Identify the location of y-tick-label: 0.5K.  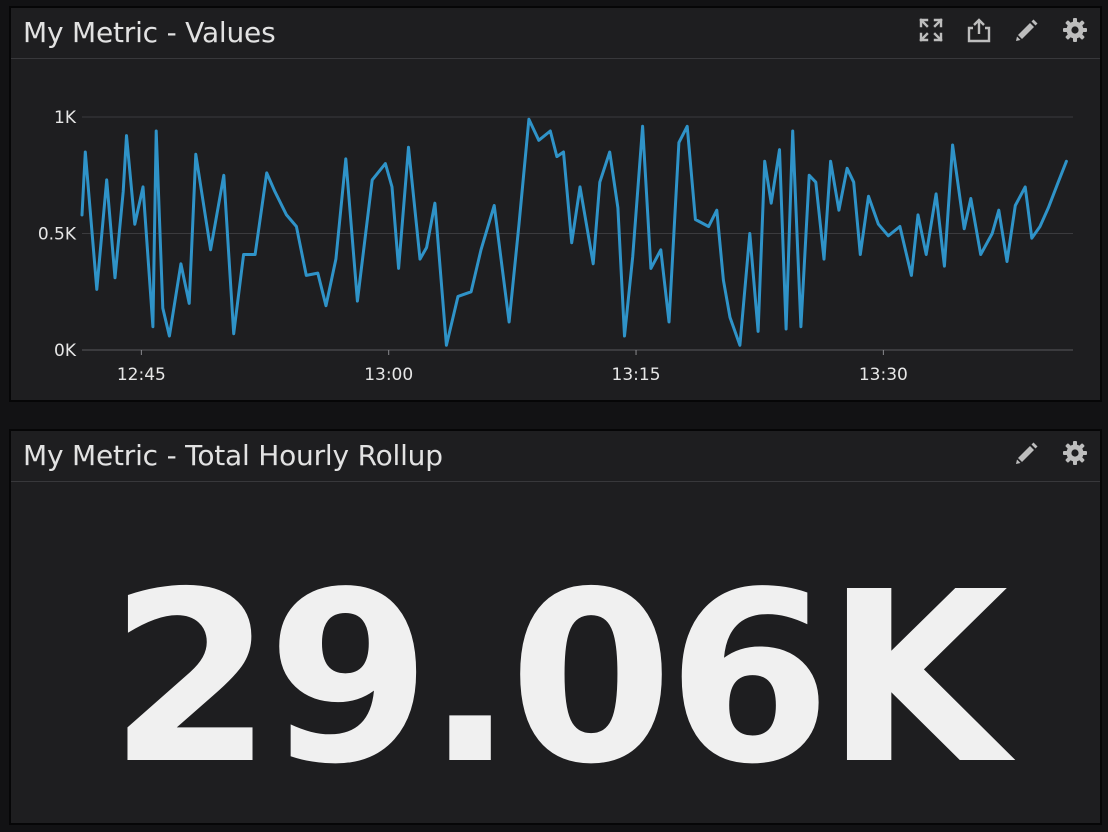
(57, 235).